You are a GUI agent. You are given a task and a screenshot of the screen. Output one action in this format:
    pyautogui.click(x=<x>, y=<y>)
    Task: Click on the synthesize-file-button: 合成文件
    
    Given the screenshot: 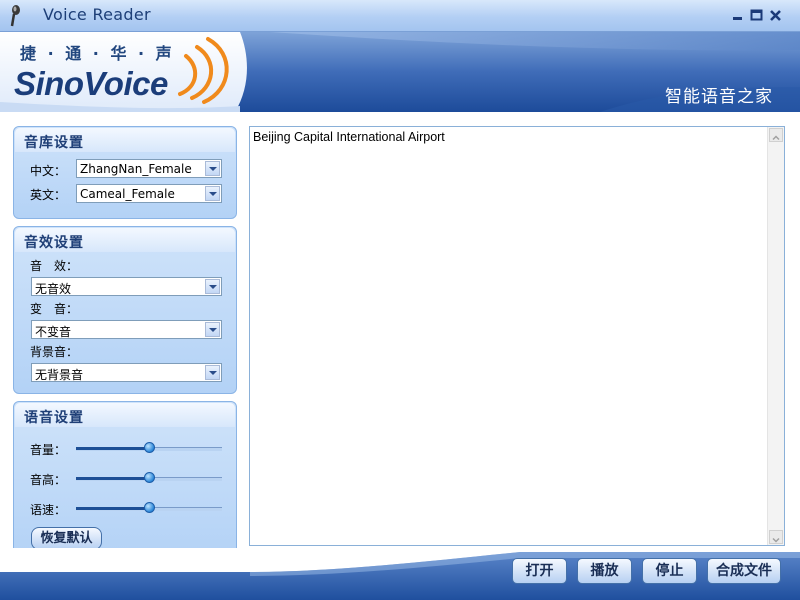 What is the action you would take?
    pyautogui.click(x=744, y=571)
    